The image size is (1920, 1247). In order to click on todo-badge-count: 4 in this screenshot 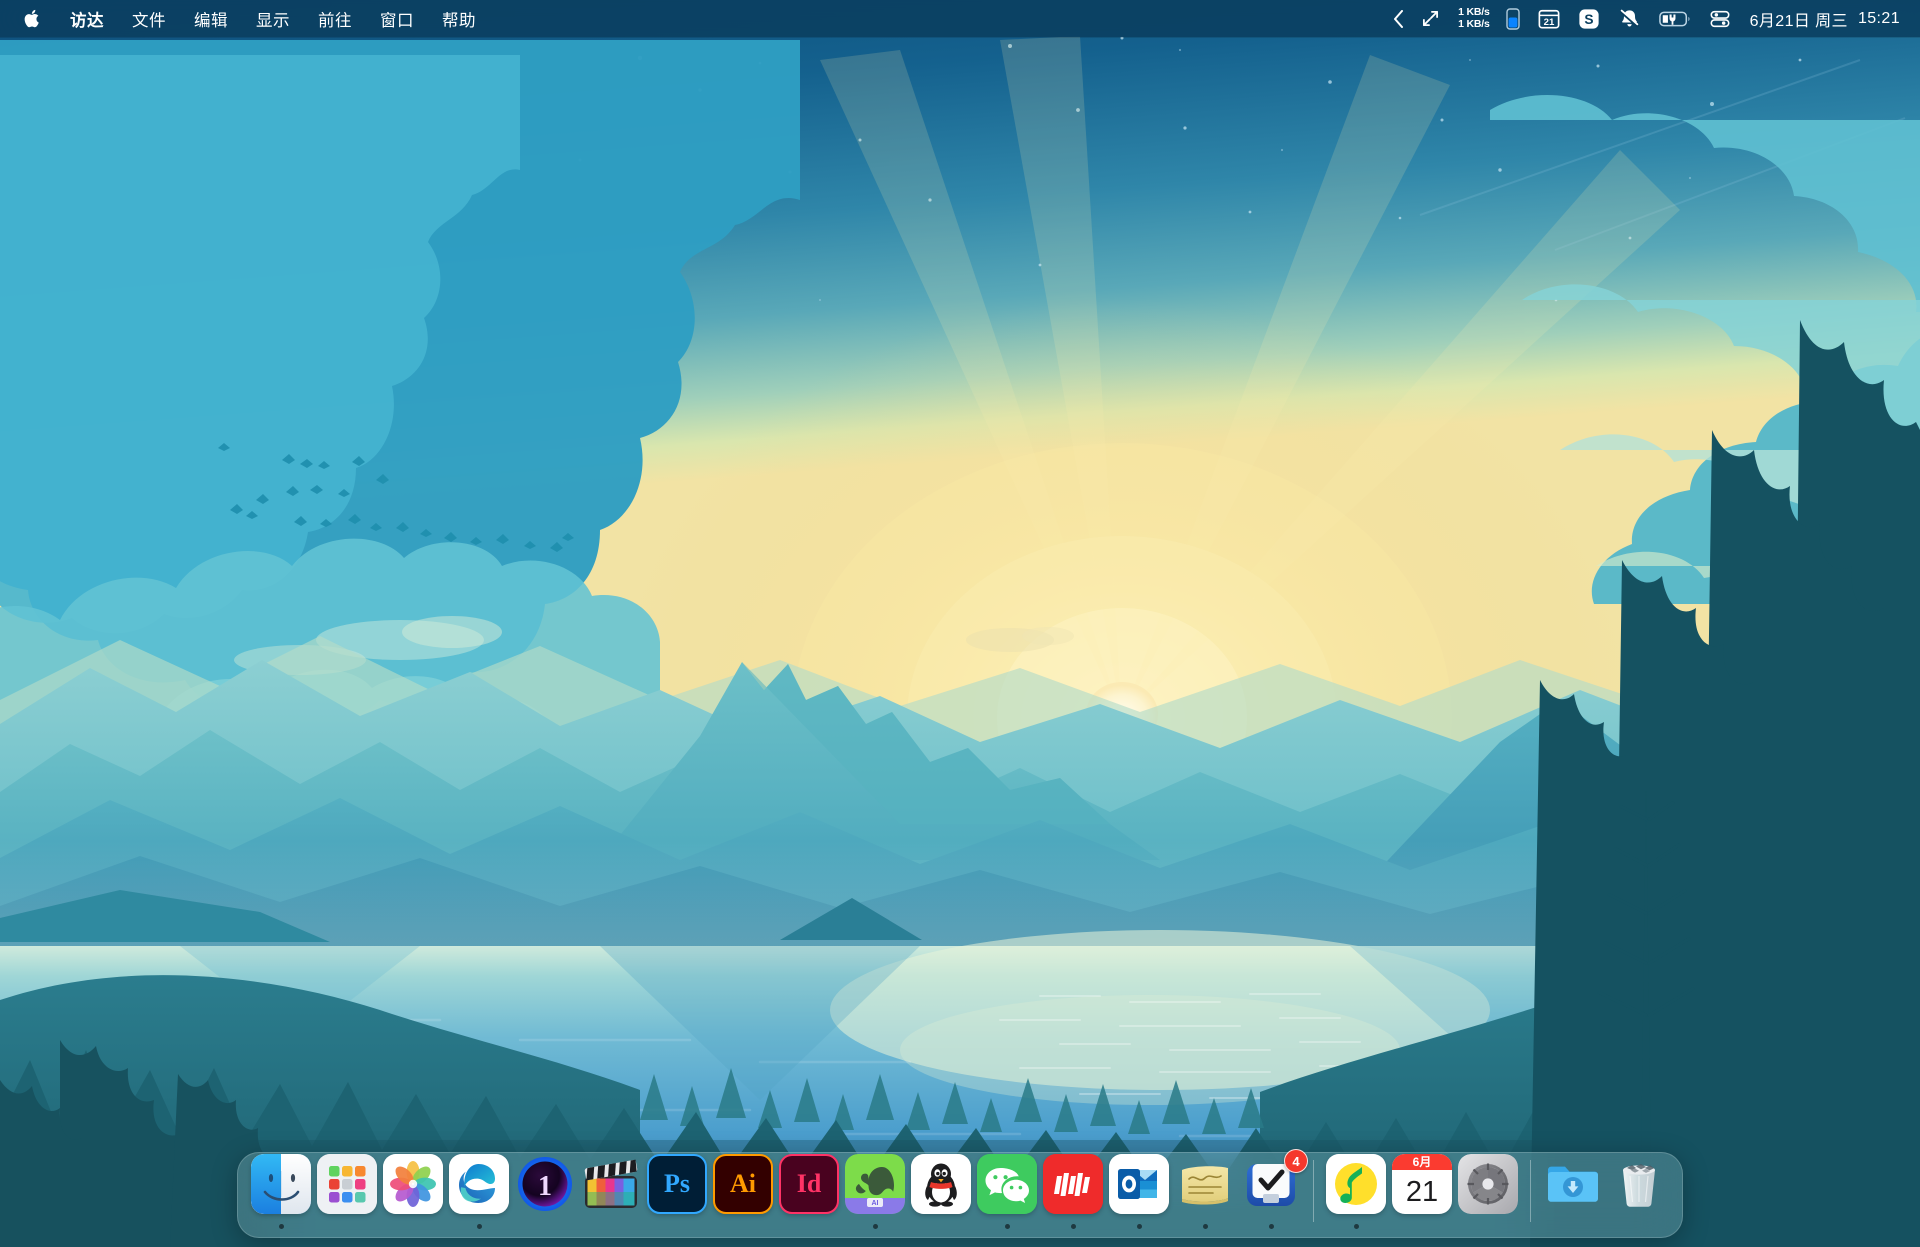, I will do `click(1296, 1161)`.